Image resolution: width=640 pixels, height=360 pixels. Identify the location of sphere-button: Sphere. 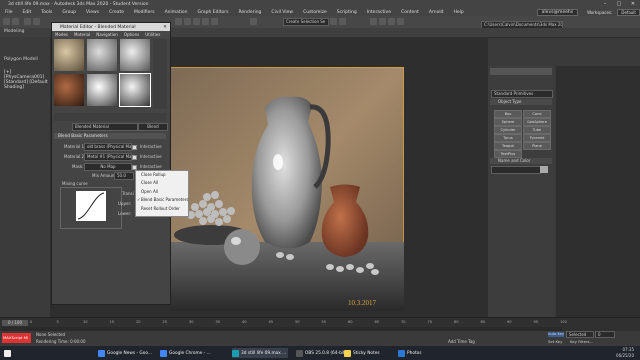
(508, 122).